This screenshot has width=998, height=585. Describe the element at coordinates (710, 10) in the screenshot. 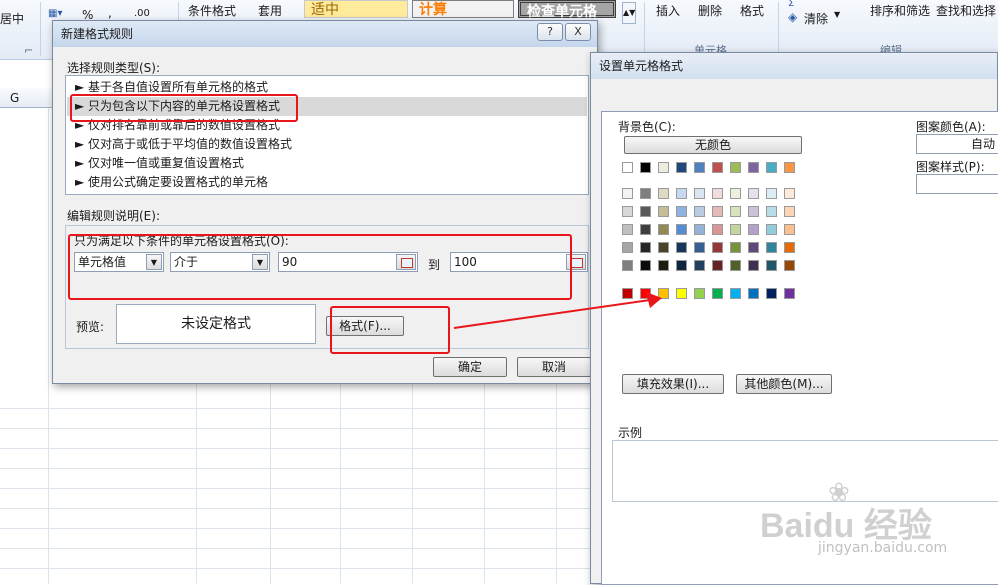

I see `delete-button: 删除` at that location.